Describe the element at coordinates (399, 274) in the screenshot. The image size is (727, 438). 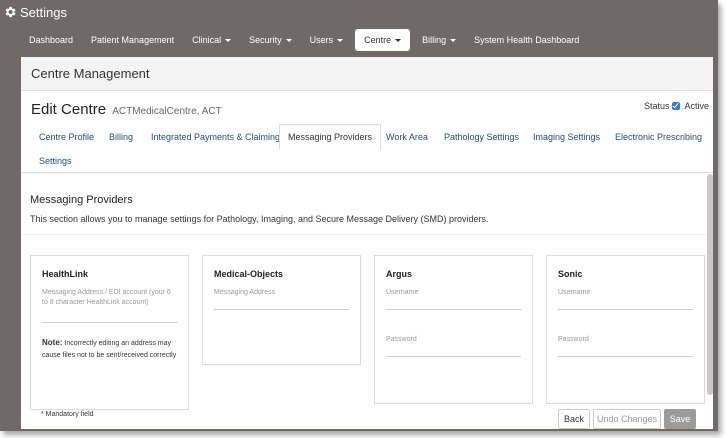
I see `argus-title: Argus` at that location.